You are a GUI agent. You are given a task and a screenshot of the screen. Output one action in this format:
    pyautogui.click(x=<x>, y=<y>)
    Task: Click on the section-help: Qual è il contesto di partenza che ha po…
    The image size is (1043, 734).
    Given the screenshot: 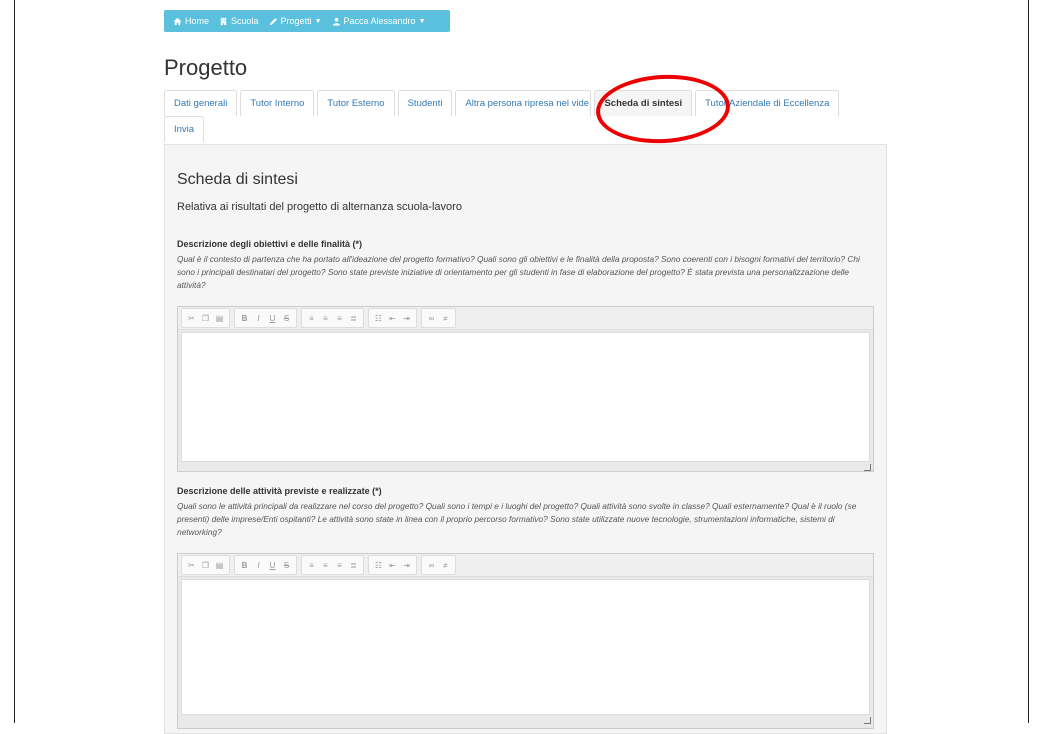 What is the action you would take?
    pyautogui.click(x=518, y=272)
    